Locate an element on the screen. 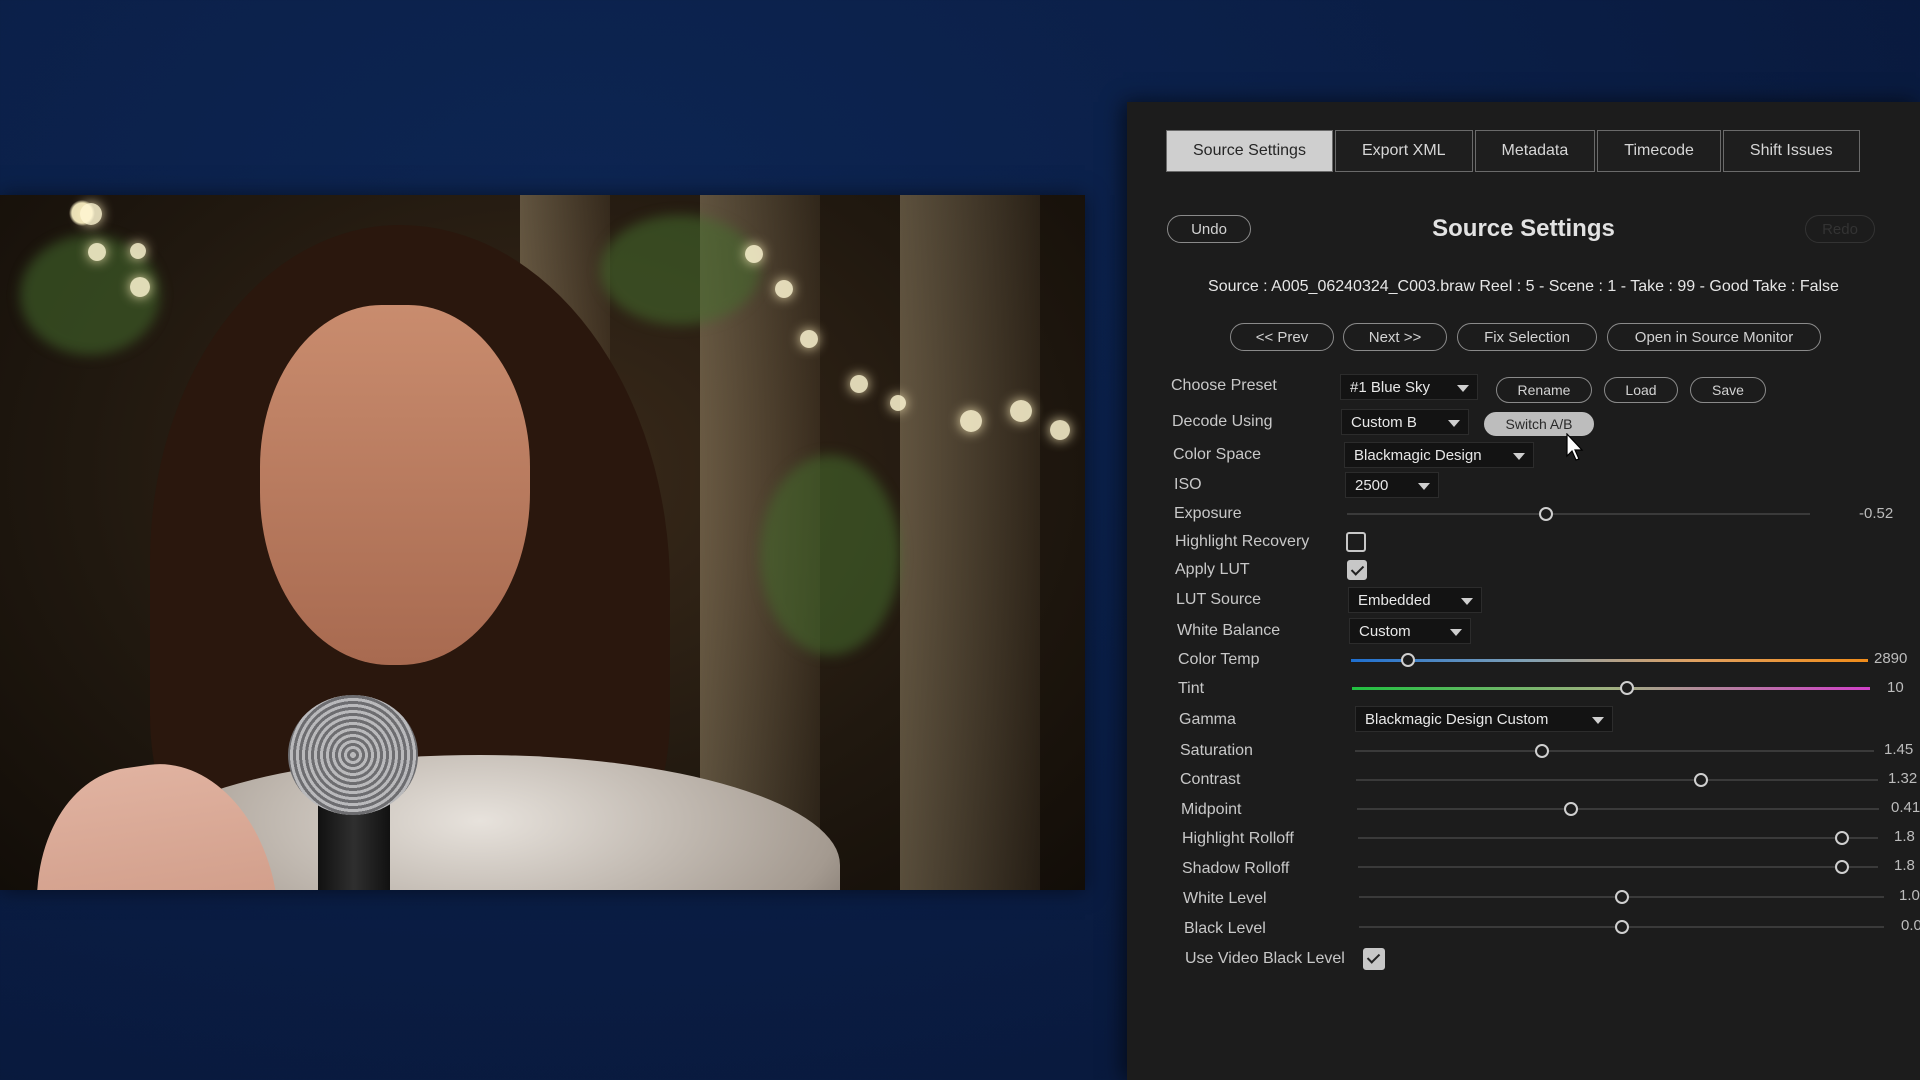 The image size is (1920, 1080). color-space-value: Blackmagic Design is located at coordinates (1418, 455).